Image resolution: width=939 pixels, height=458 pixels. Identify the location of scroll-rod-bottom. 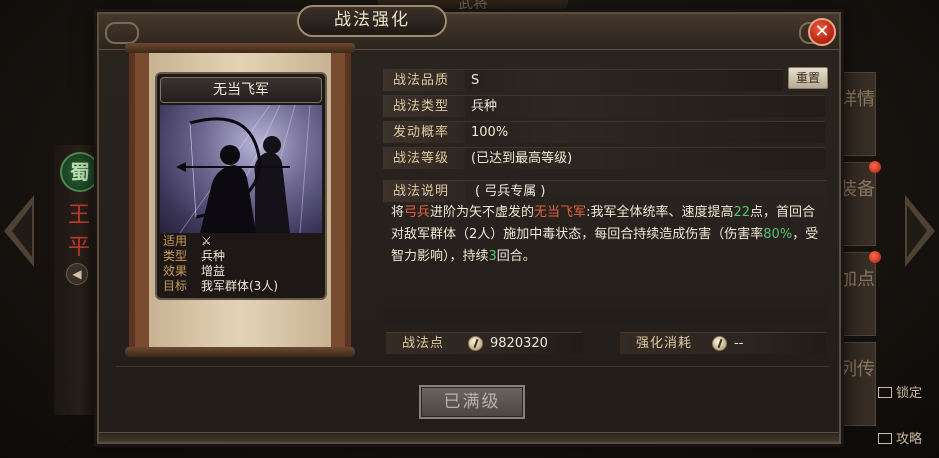
(240, 352).